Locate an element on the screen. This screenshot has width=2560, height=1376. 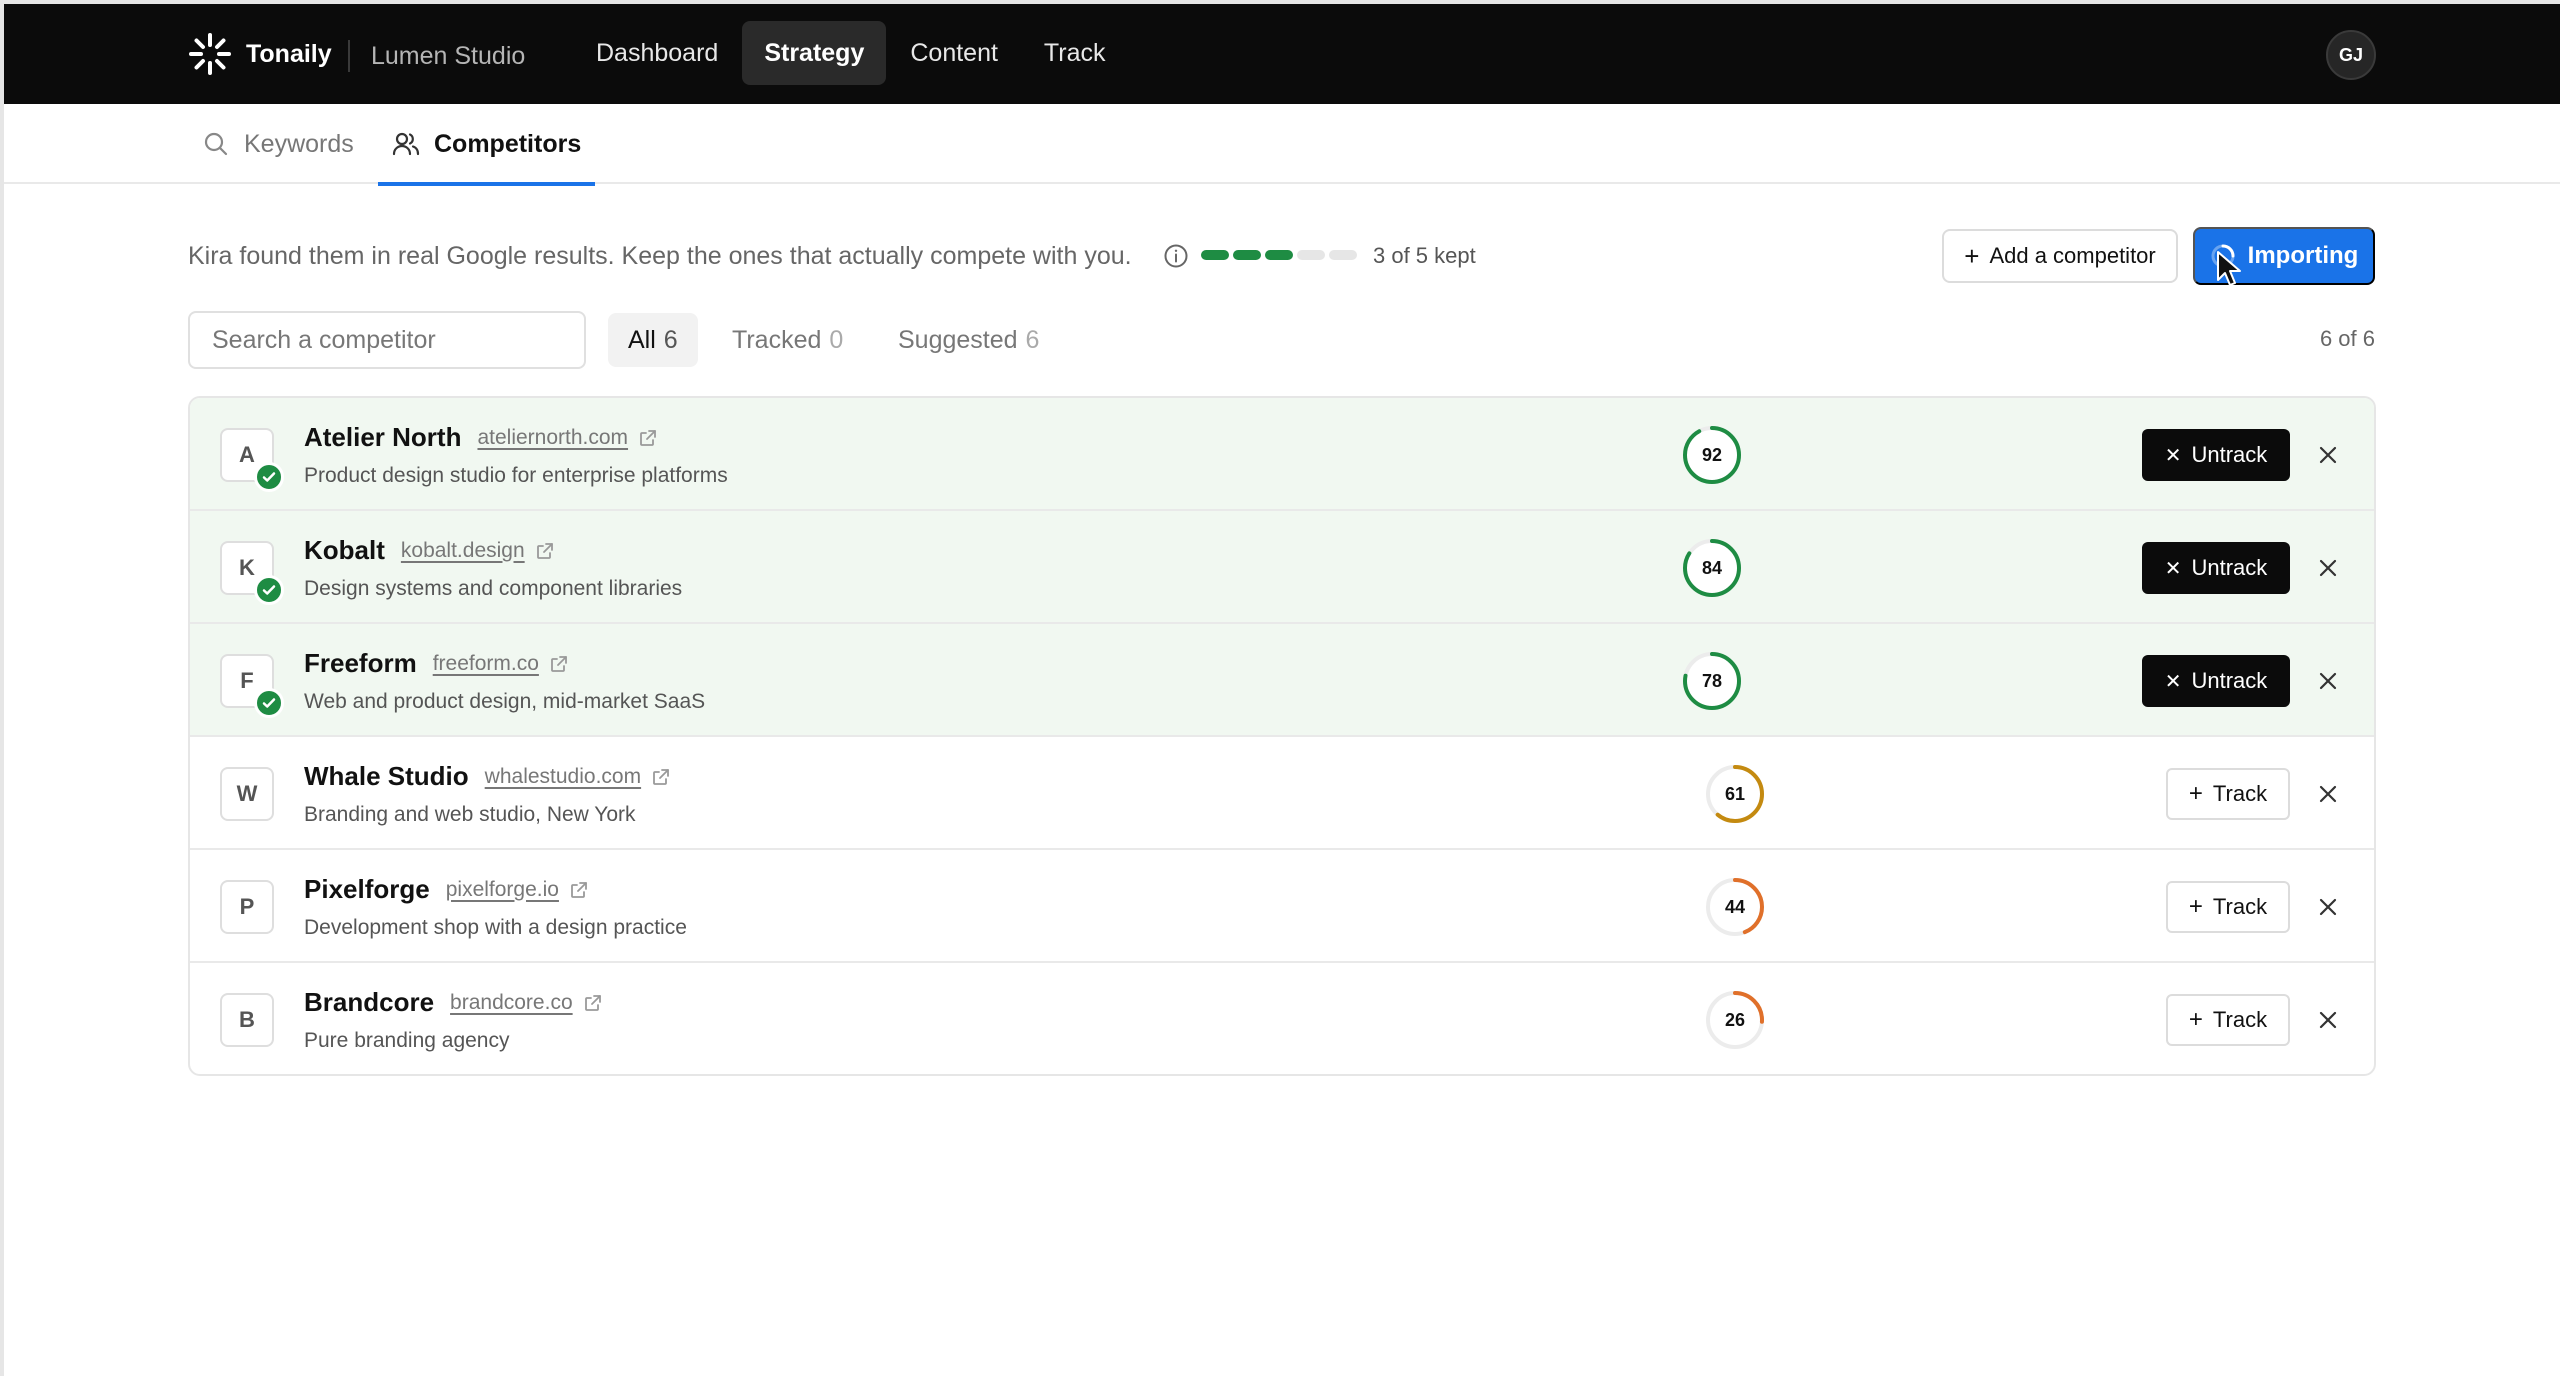
competitor-domain-link: brandcore.co is located at coordinates (511, 1003).